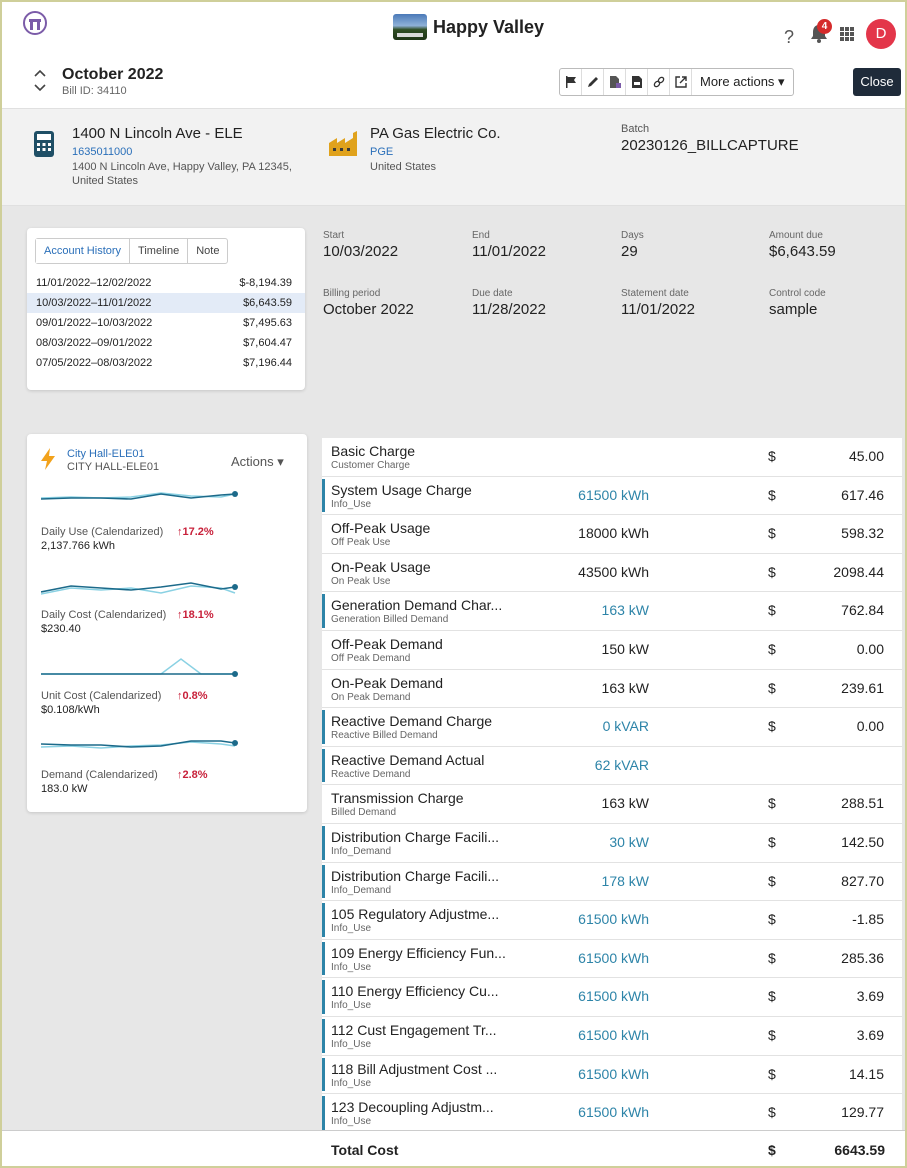 Image resolution: width=907 pixels, height=1168 pixels. Describe the element at coordinates (166, 343) in the screenshot. I see `history-row: 08/03/2022–09/01/2022 $7,604.47` at that location.